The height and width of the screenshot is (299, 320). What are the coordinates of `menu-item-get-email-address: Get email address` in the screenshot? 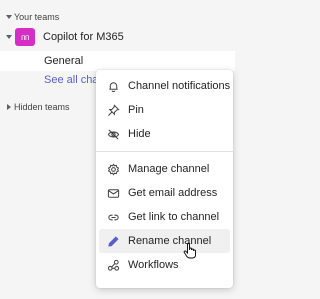 It's located at (164, 193).